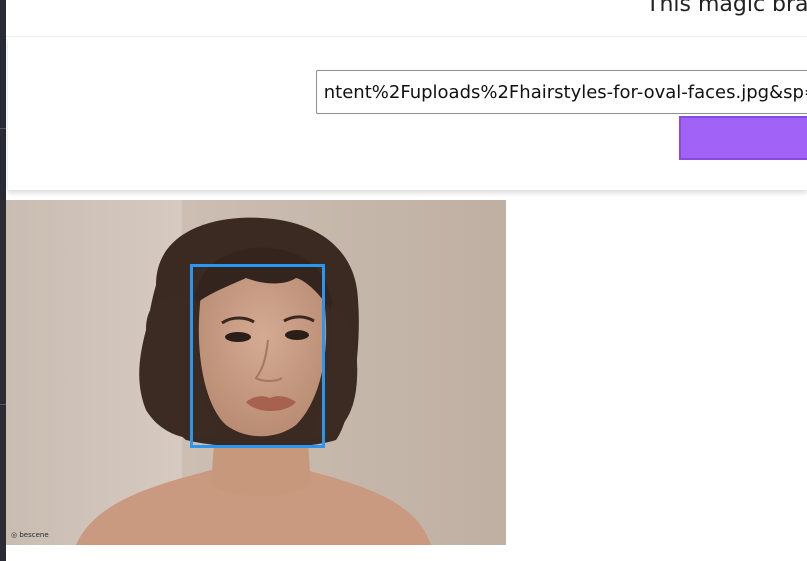 This screenshot has width=807, height=561. Describe the element at coordinates (257, 356) in the screenshot. I see `face-detection-box` at that location.